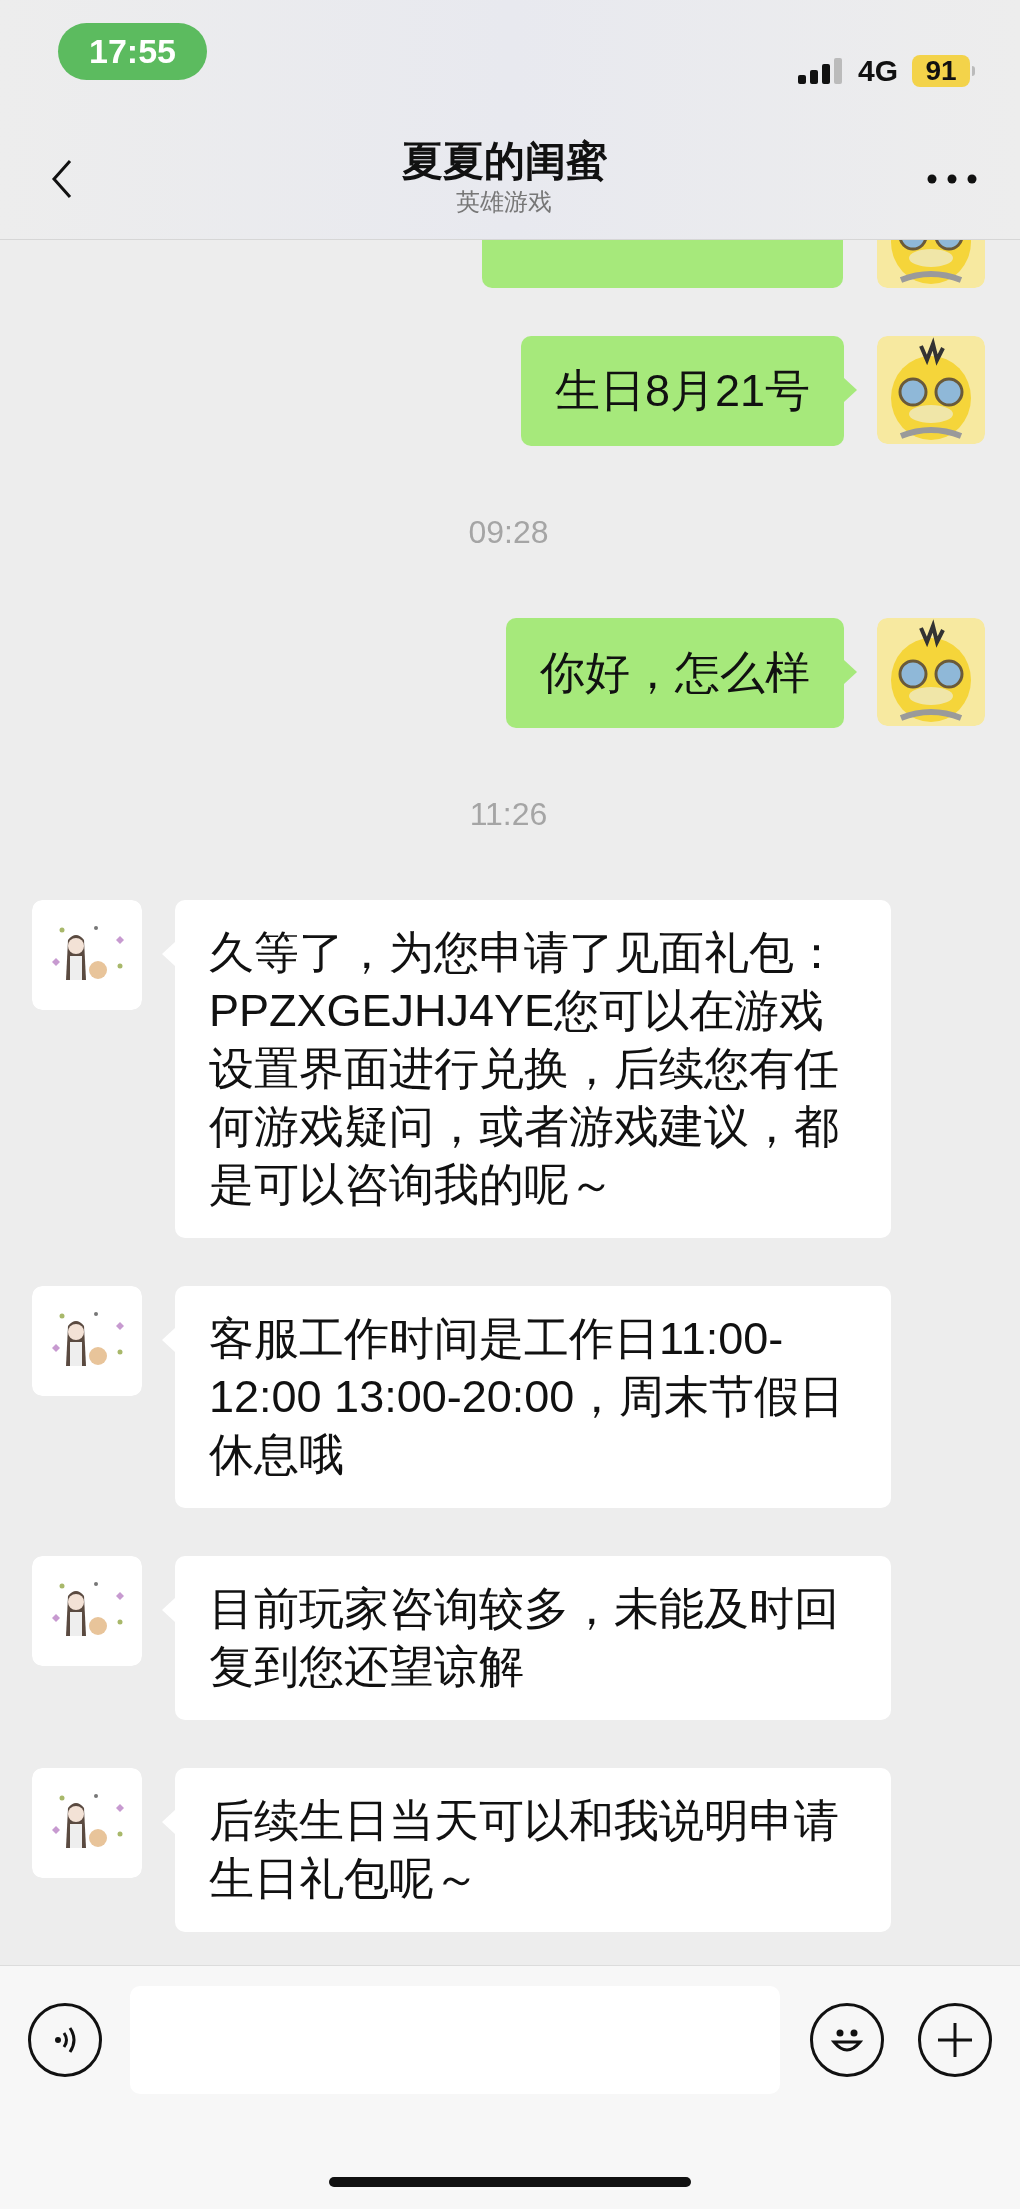 Image resolution: width=1020 pixels, height=2209 pixels. What do you see at coordinates (820, 70) in the screenshot?
I see `signal-icon` at bounding box center [820, 70].